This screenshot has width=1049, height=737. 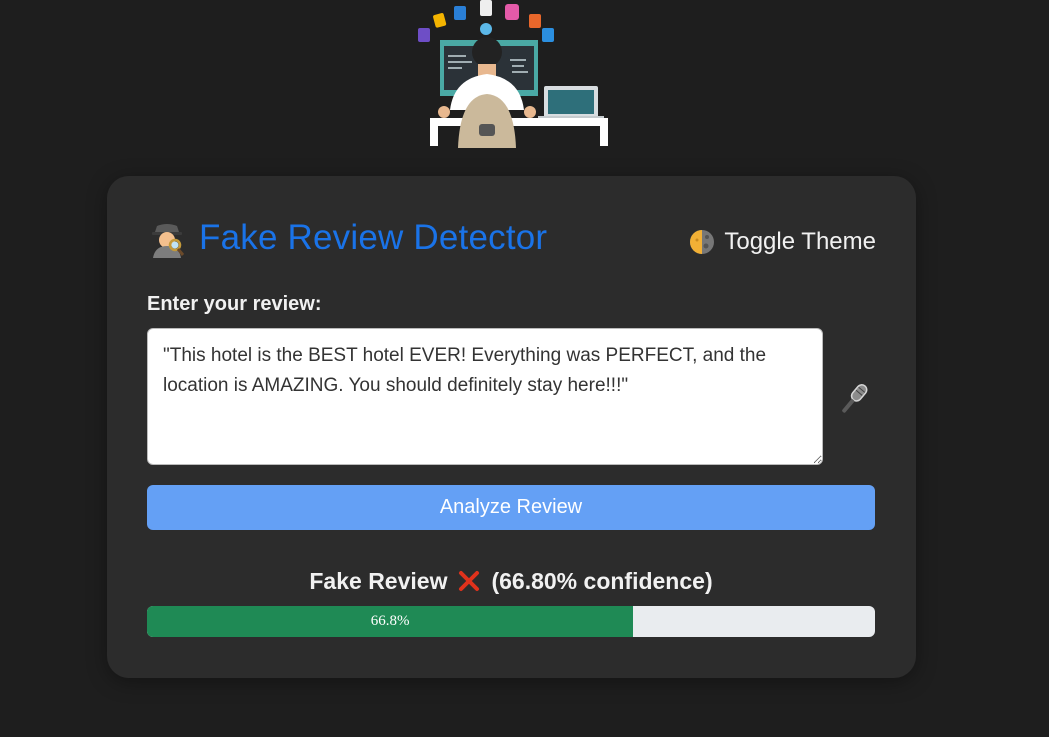 I want to click on confidence-progress-bar: 66.8%, so click(x=511, y=621).